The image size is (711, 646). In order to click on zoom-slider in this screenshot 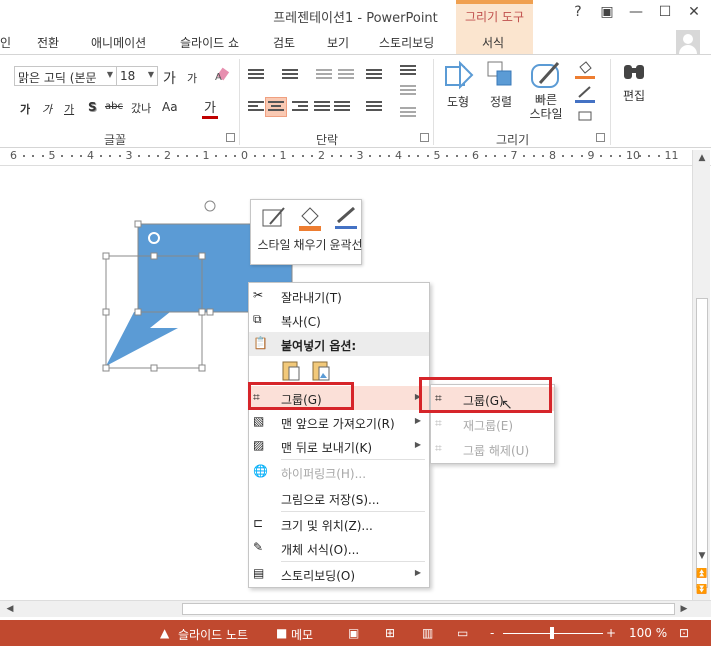, I will do `click(553, 633)`.